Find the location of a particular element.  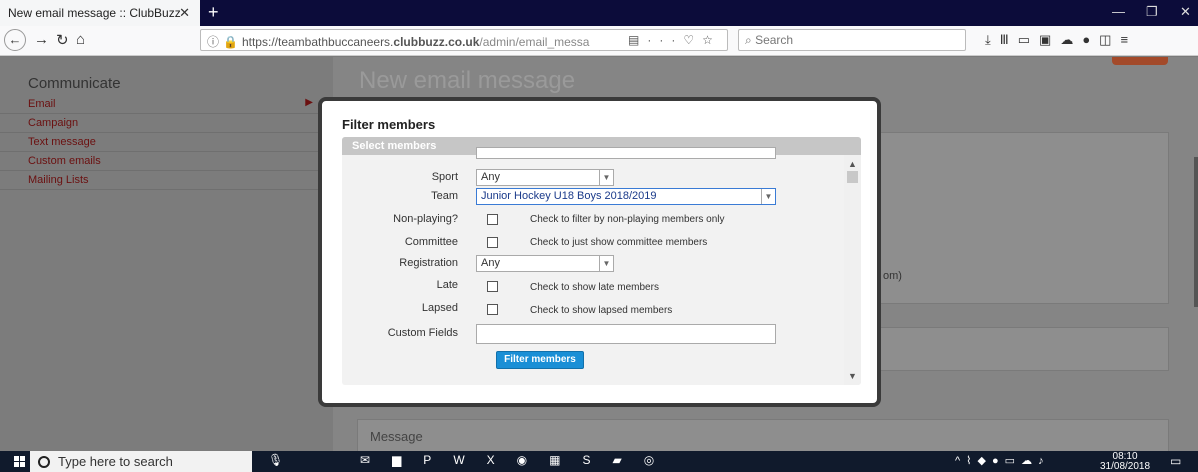

url-domain: clubbuzz.co.uk is located at coordinates (436, 42).